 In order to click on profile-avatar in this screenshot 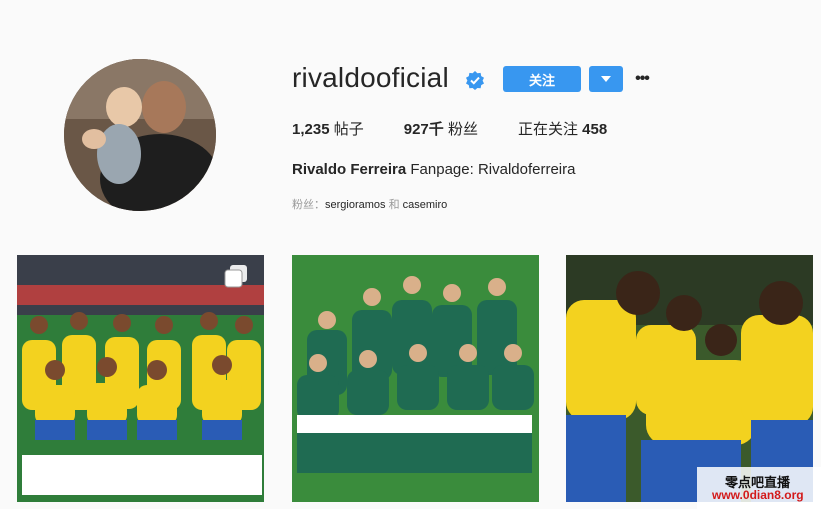, I will do `click(140, 135)`.